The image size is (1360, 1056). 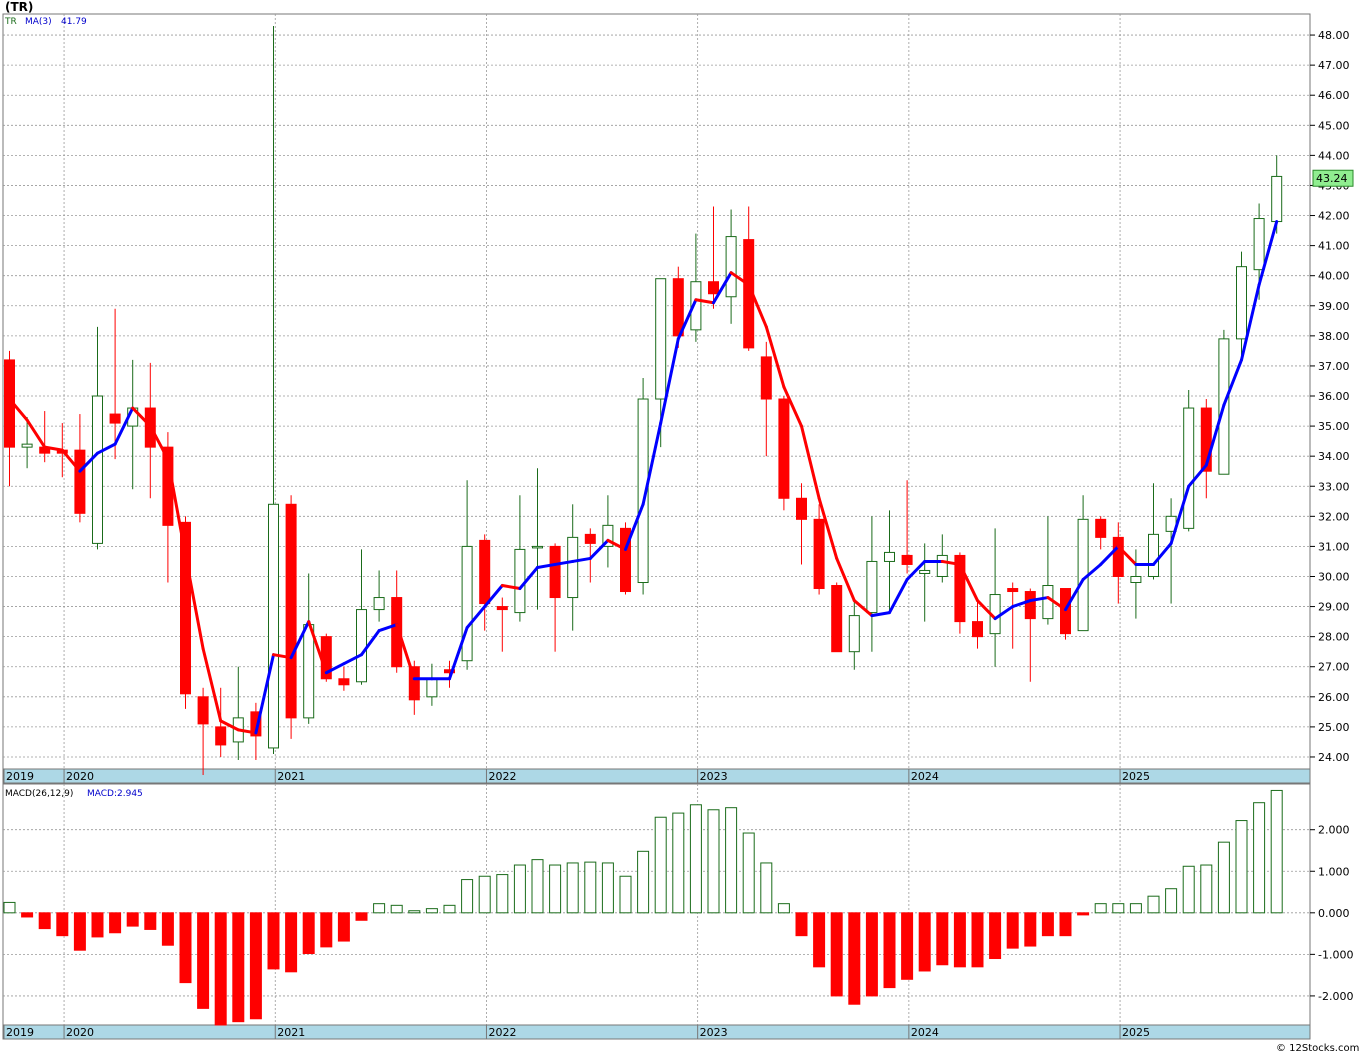 What do you see at coordinates (1334, 486) in the screenshot?
I see `price-tick-label: 33.00` at bounding box center [1334, 486].